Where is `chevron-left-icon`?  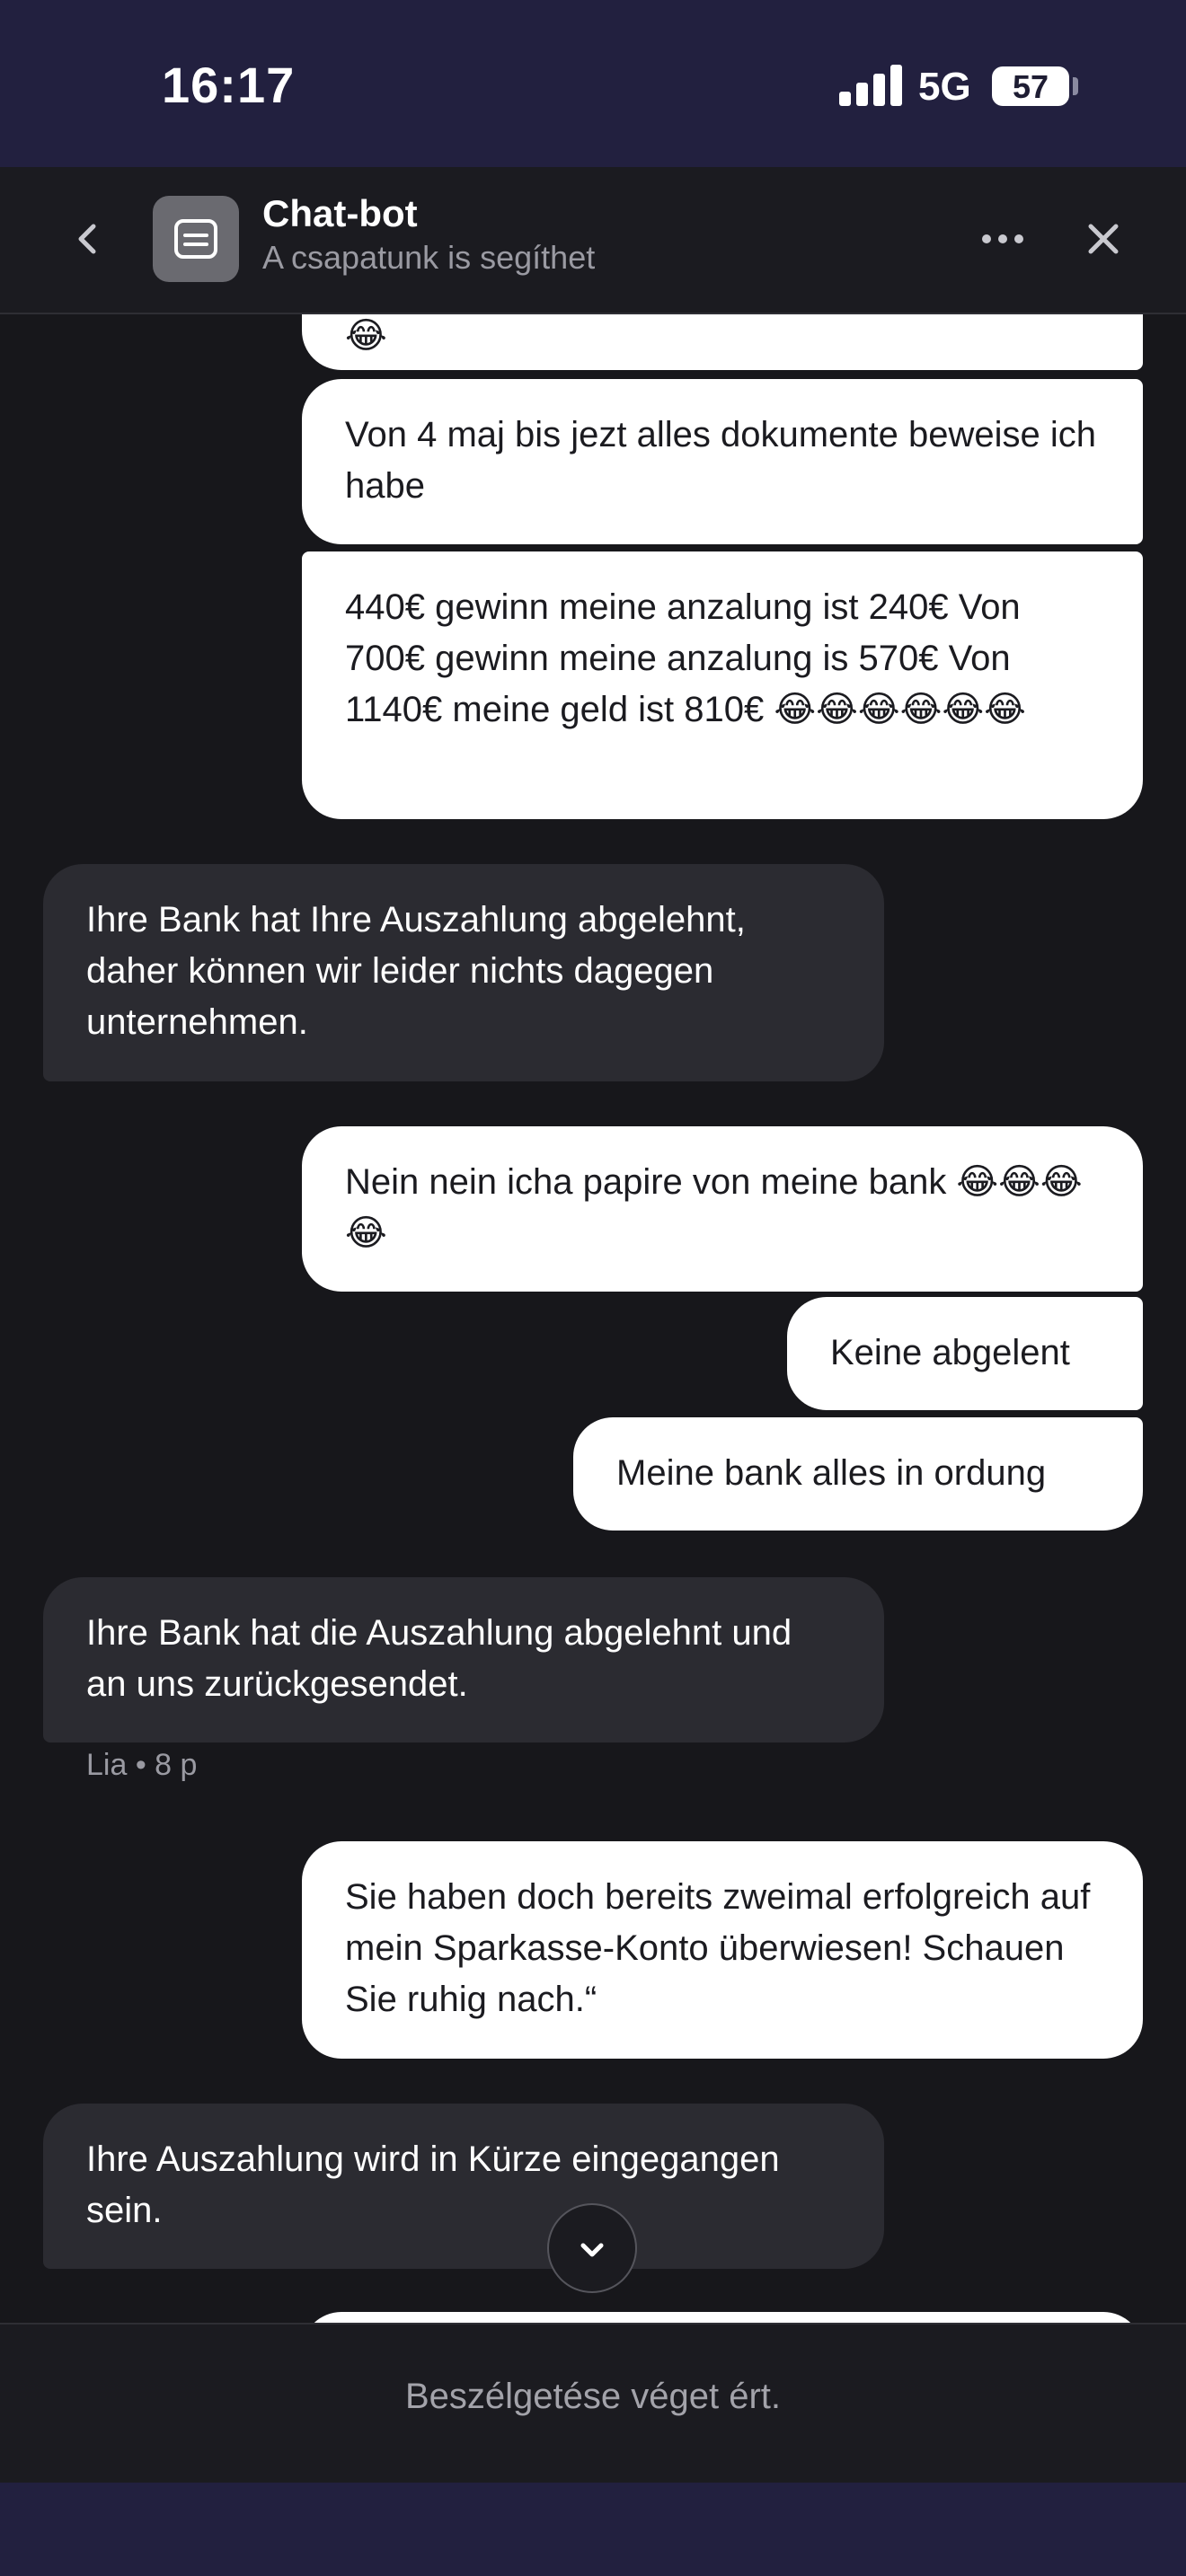 chevron-left-icon is located at coordinates (88, 238).